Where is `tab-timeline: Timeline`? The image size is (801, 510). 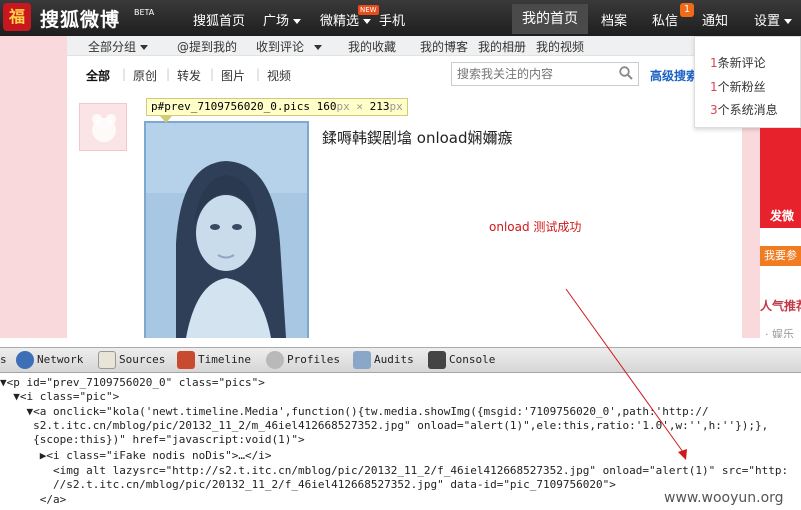
tab-timeline: Timeline is located at coordinates (214, 360).